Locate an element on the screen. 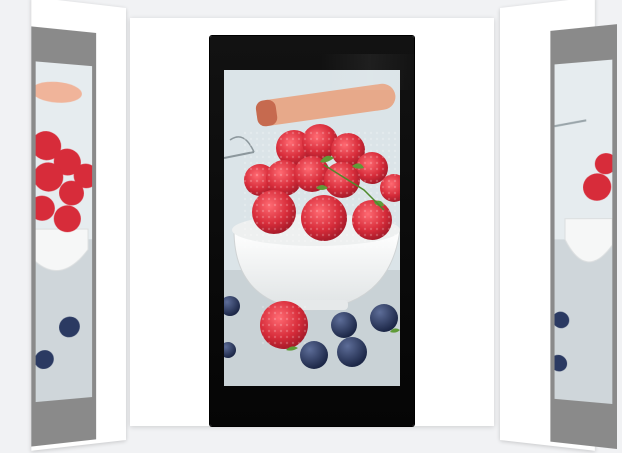 This screenshot has height=453, width=622. side-device-frame is located at coordinates (63, 236).